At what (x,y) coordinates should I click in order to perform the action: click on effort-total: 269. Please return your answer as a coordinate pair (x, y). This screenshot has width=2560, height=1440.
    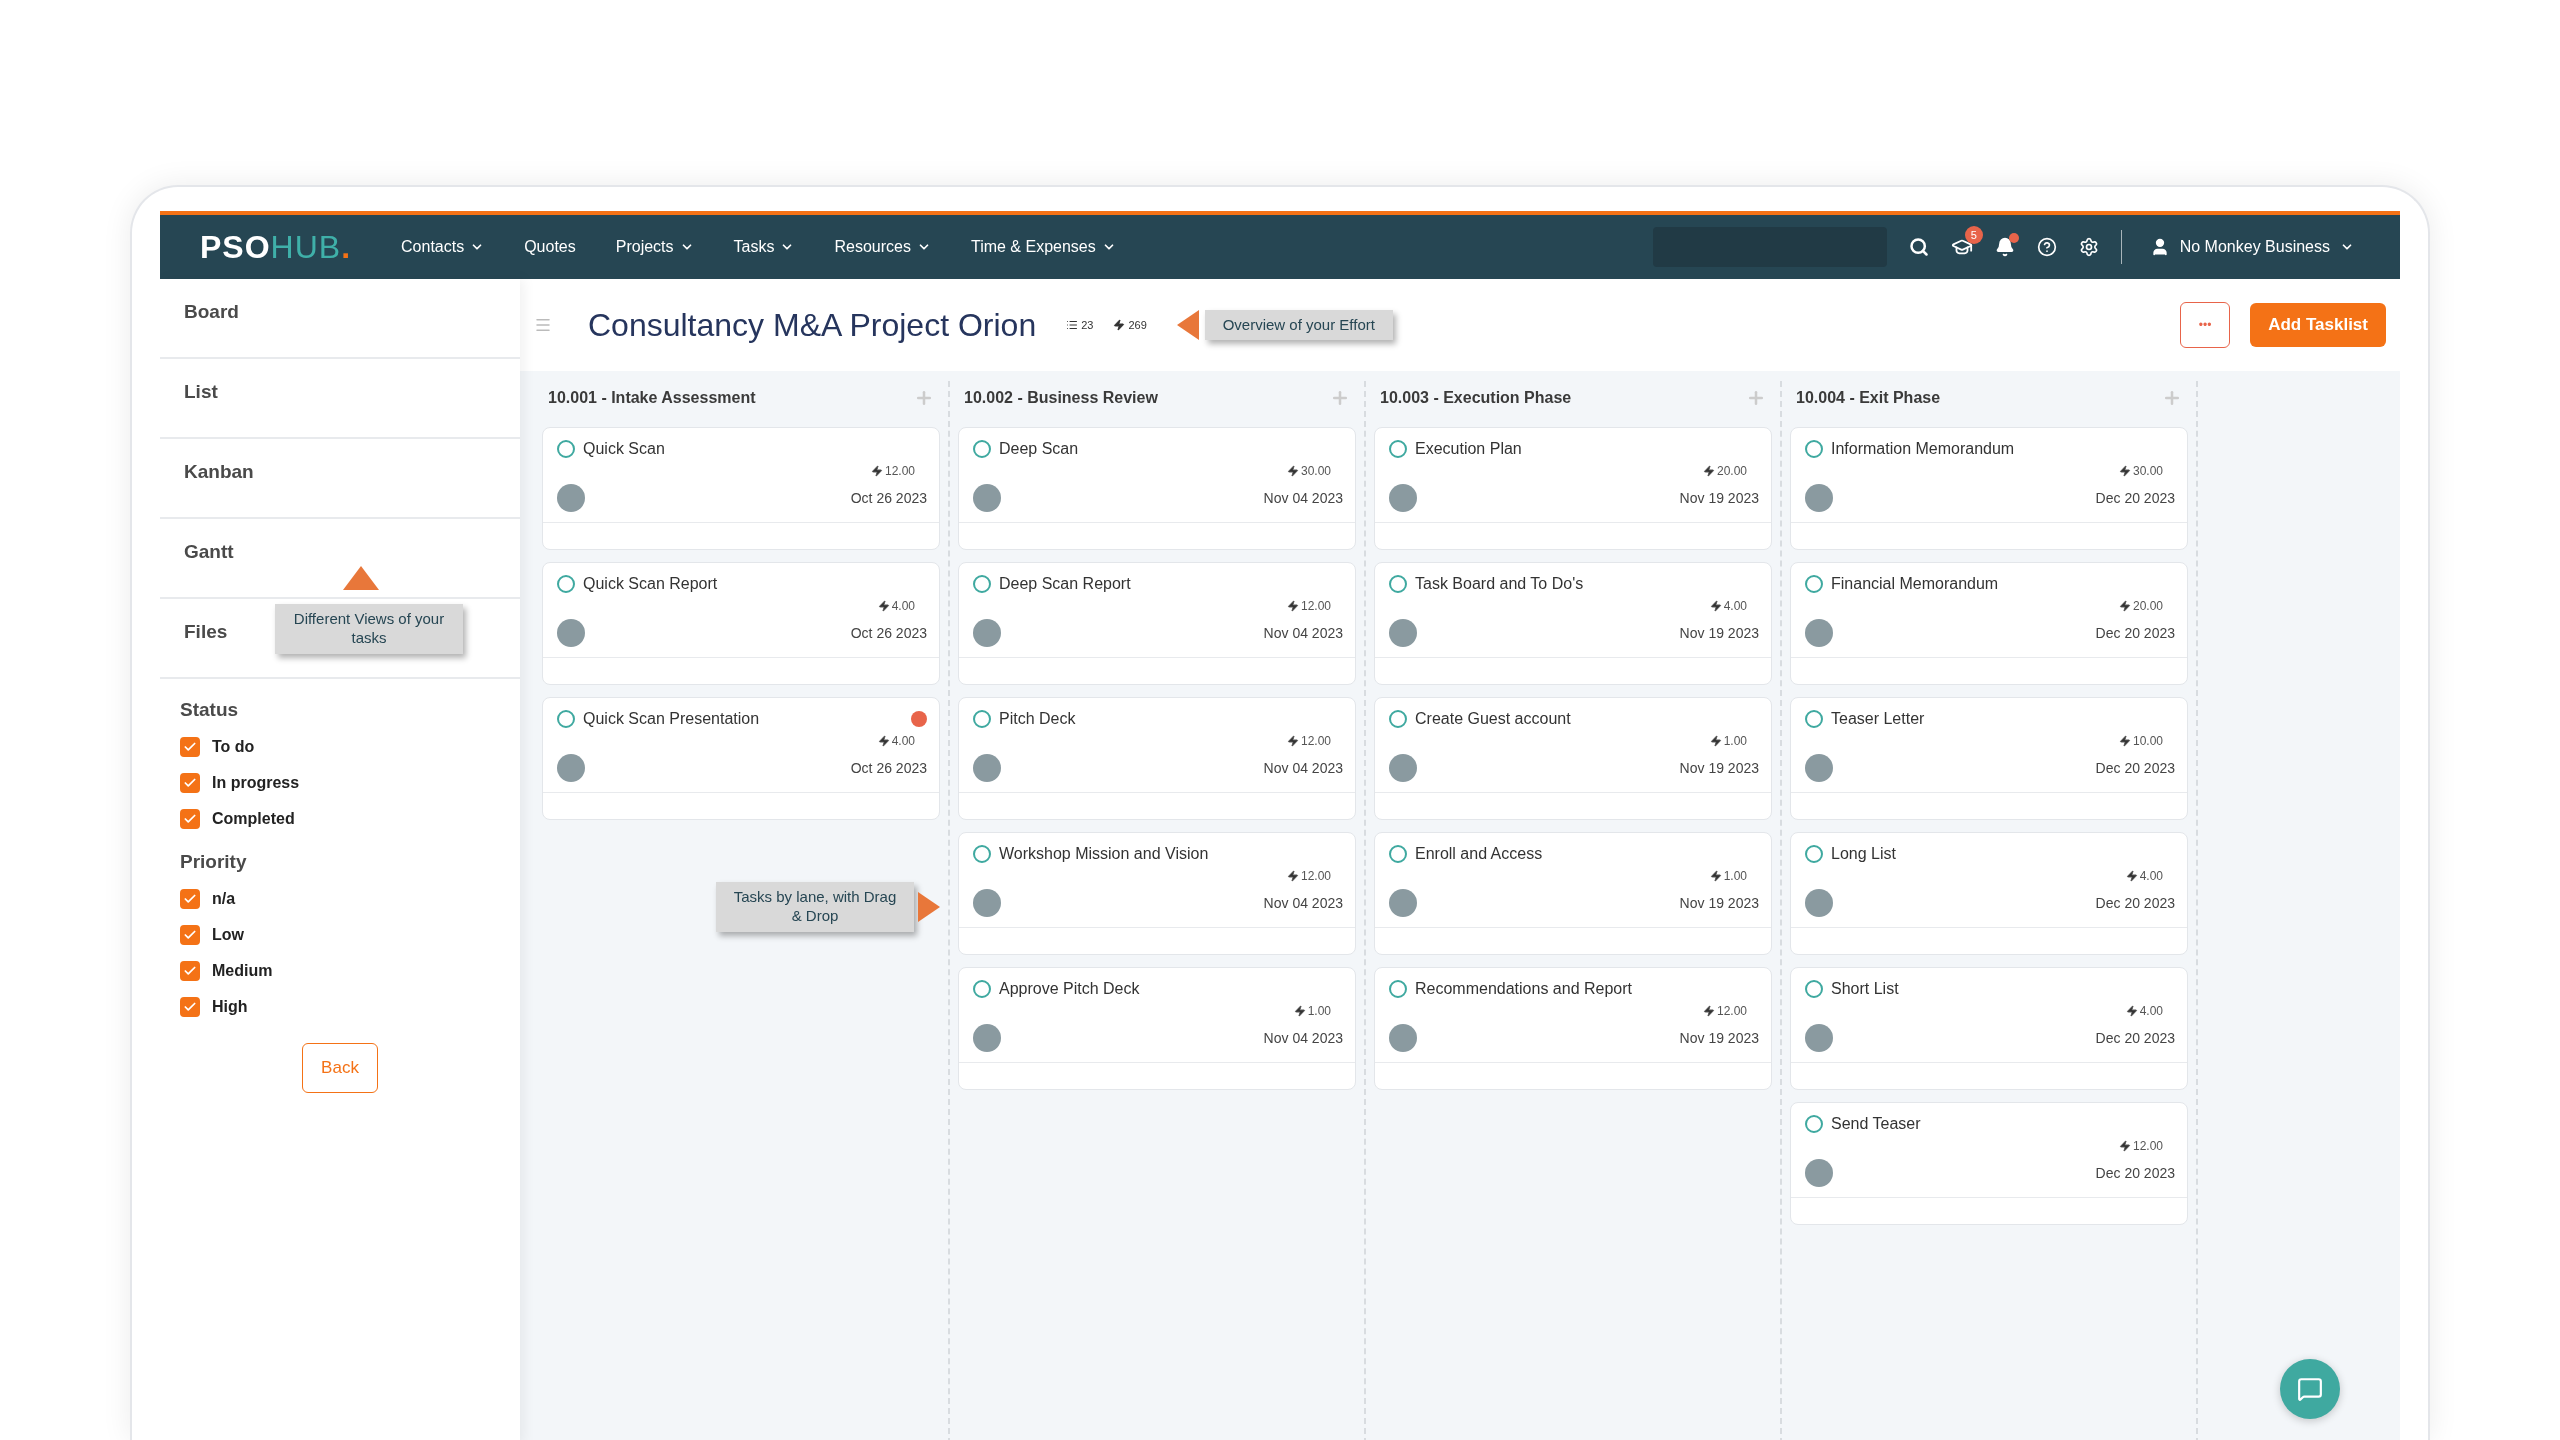
    Looking at the image, I should click on (1130, 325).